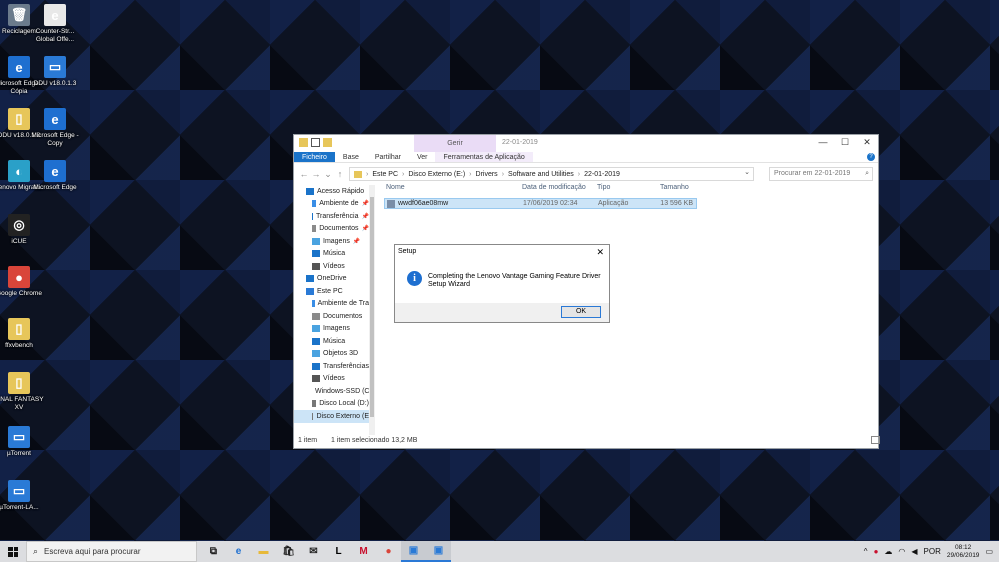 Image resolution: width=999 pixels, height=562 pixels. What do you see at coordinates (22, 392) in the screenshot?
I see `desktop-icon: ▯ FINAL FANTASY XV` at bounding box center [22, 392].